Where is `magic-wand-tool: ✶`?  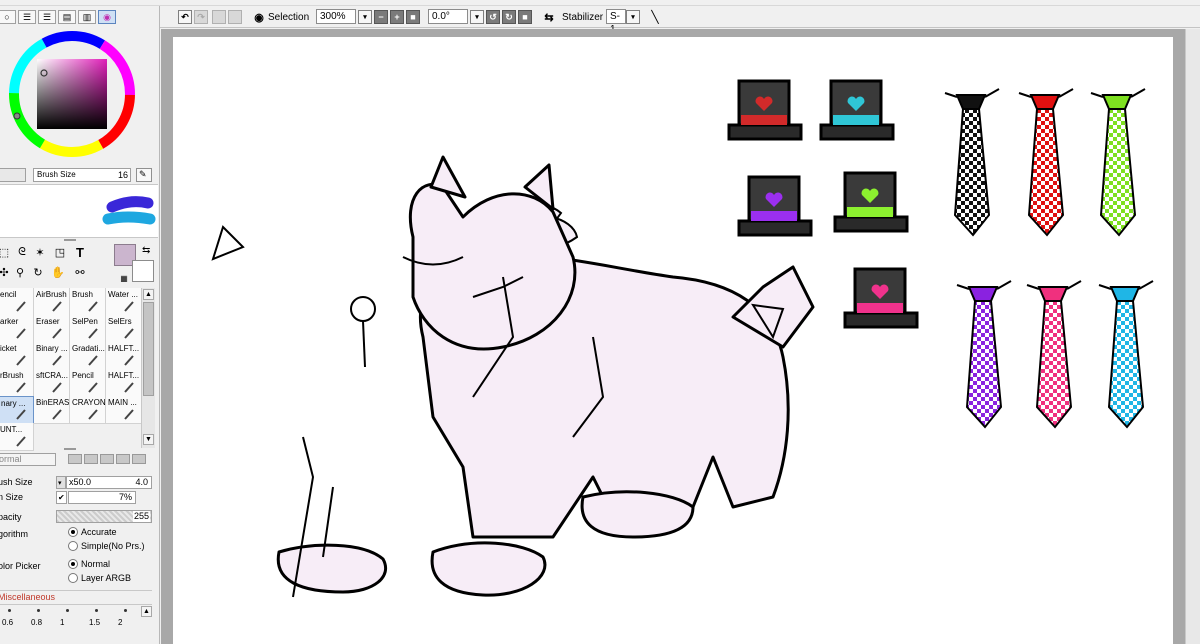
magic-wand-tool: ✶ is located at coordinates (40, 252).